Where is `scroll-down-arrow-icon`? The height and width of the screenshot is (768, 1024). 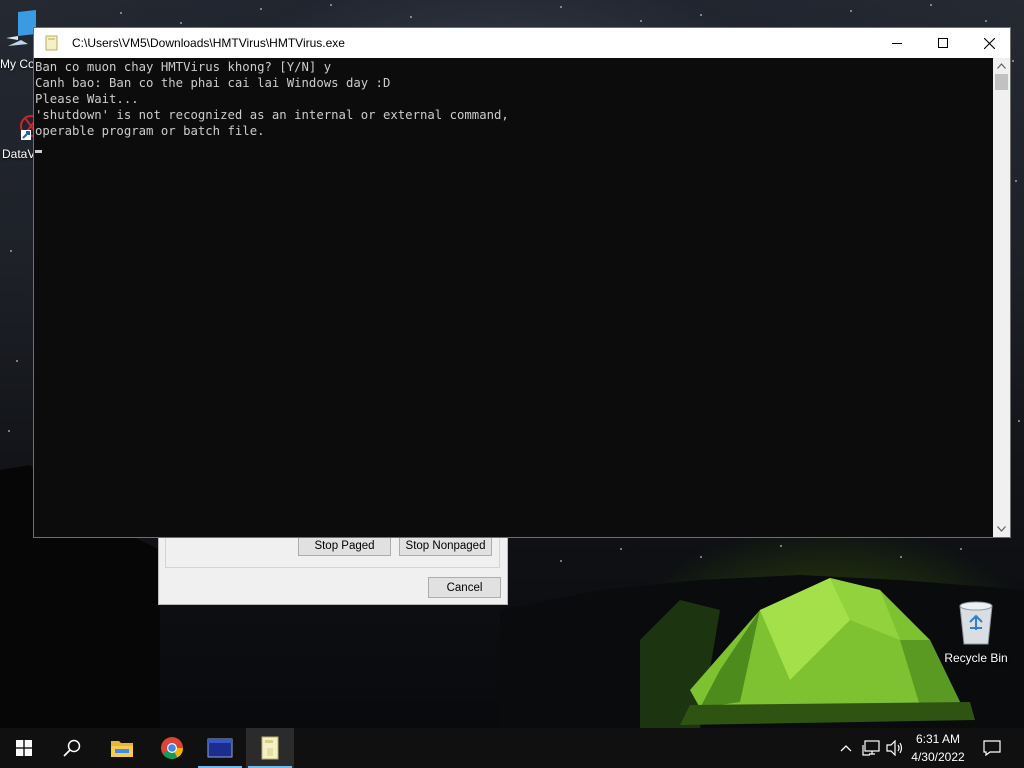 scroll-down-arrow-icon is located at coordinates (1001, 529).